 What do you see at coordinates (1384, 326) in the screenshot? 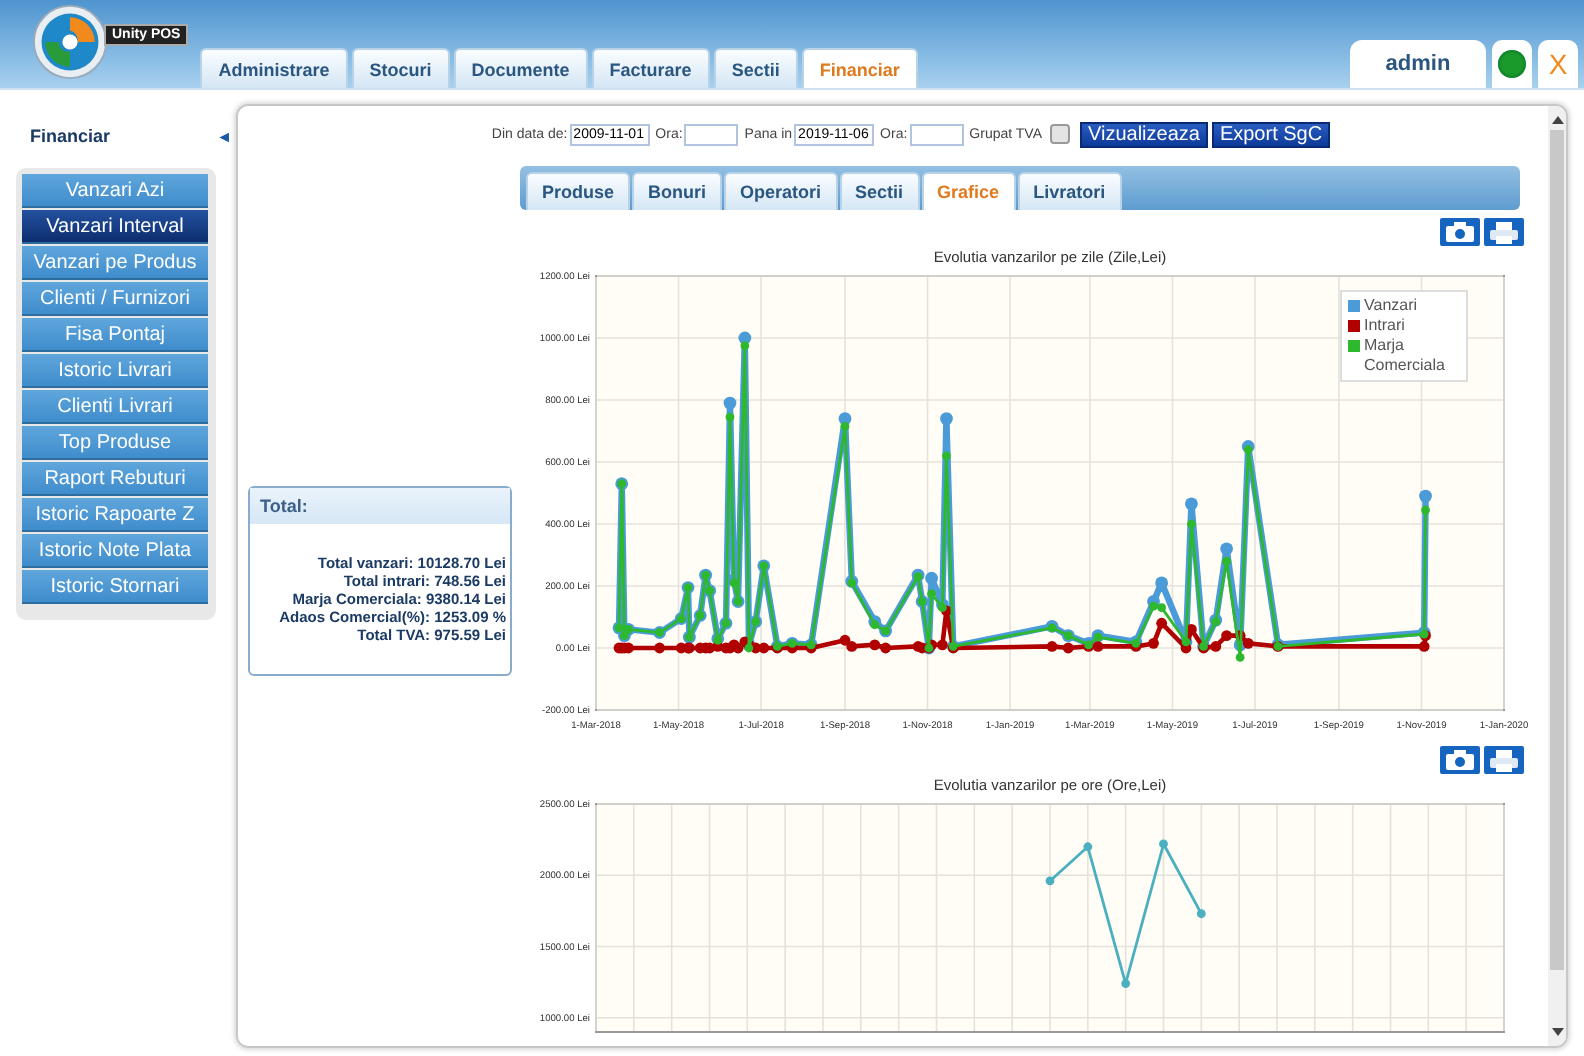
I see `legend-label: Intrari` at bounding box center [1384, 326].